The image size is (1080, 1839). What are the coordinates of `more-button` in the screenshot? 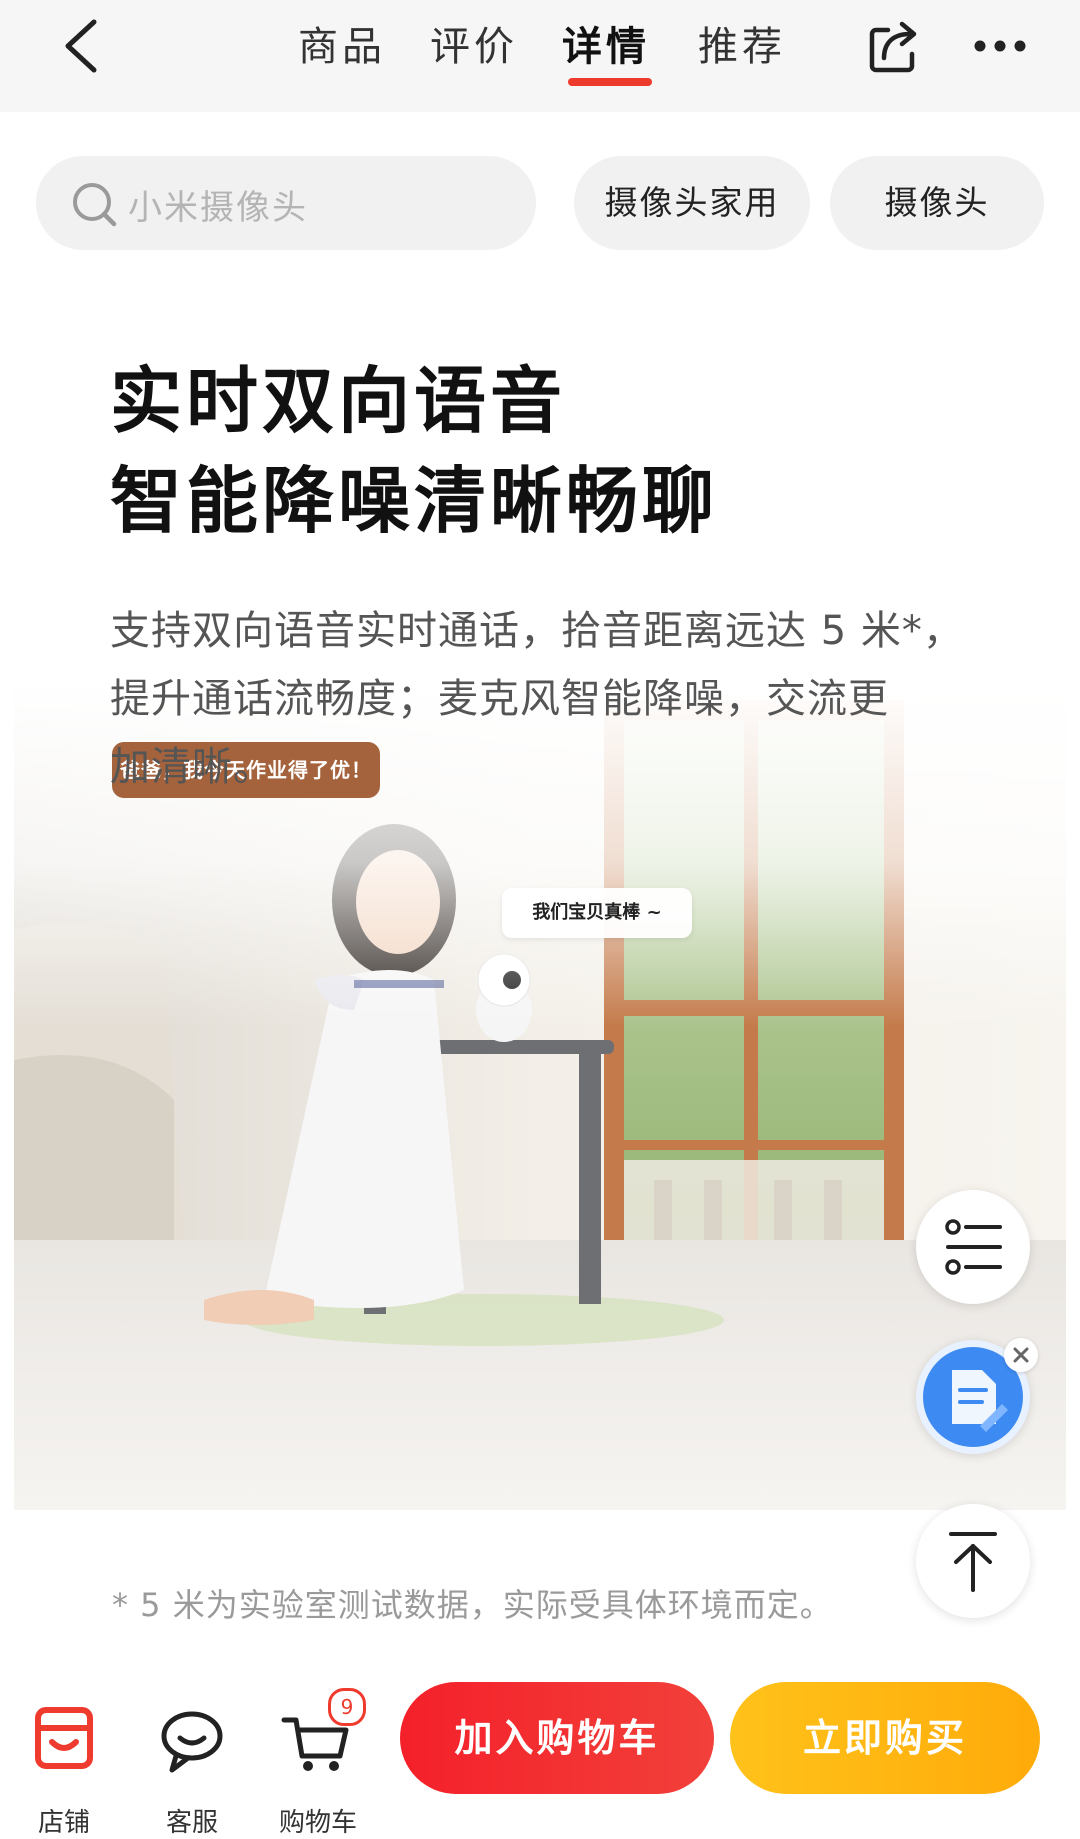 It's located at (1000, 46).